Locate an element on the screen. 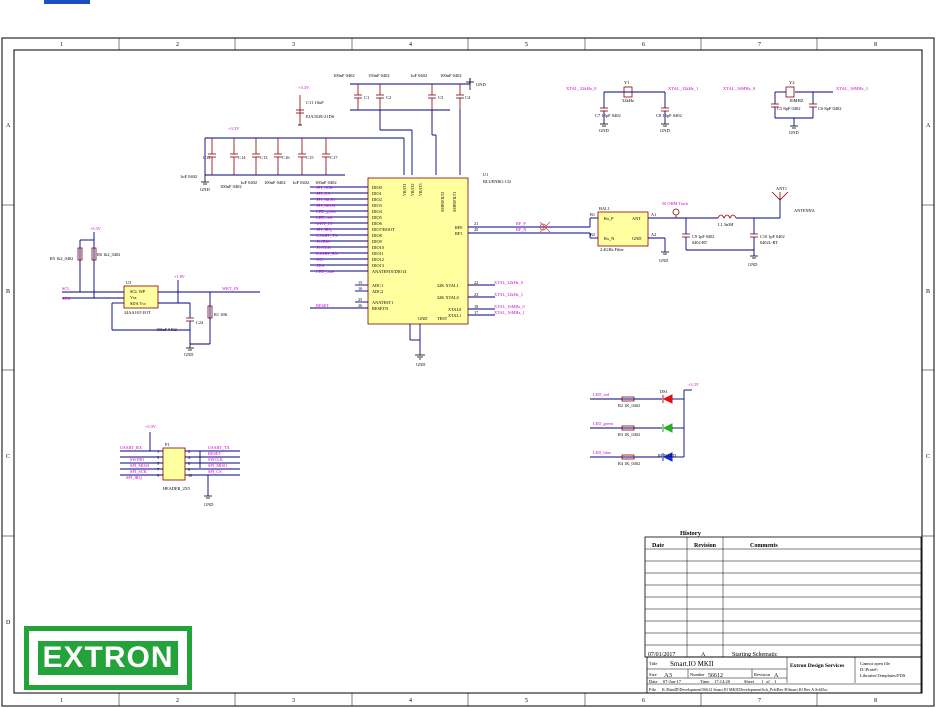 The image size is (936, 708). crystal-y1-circuit is located at coordinates (634, 106).